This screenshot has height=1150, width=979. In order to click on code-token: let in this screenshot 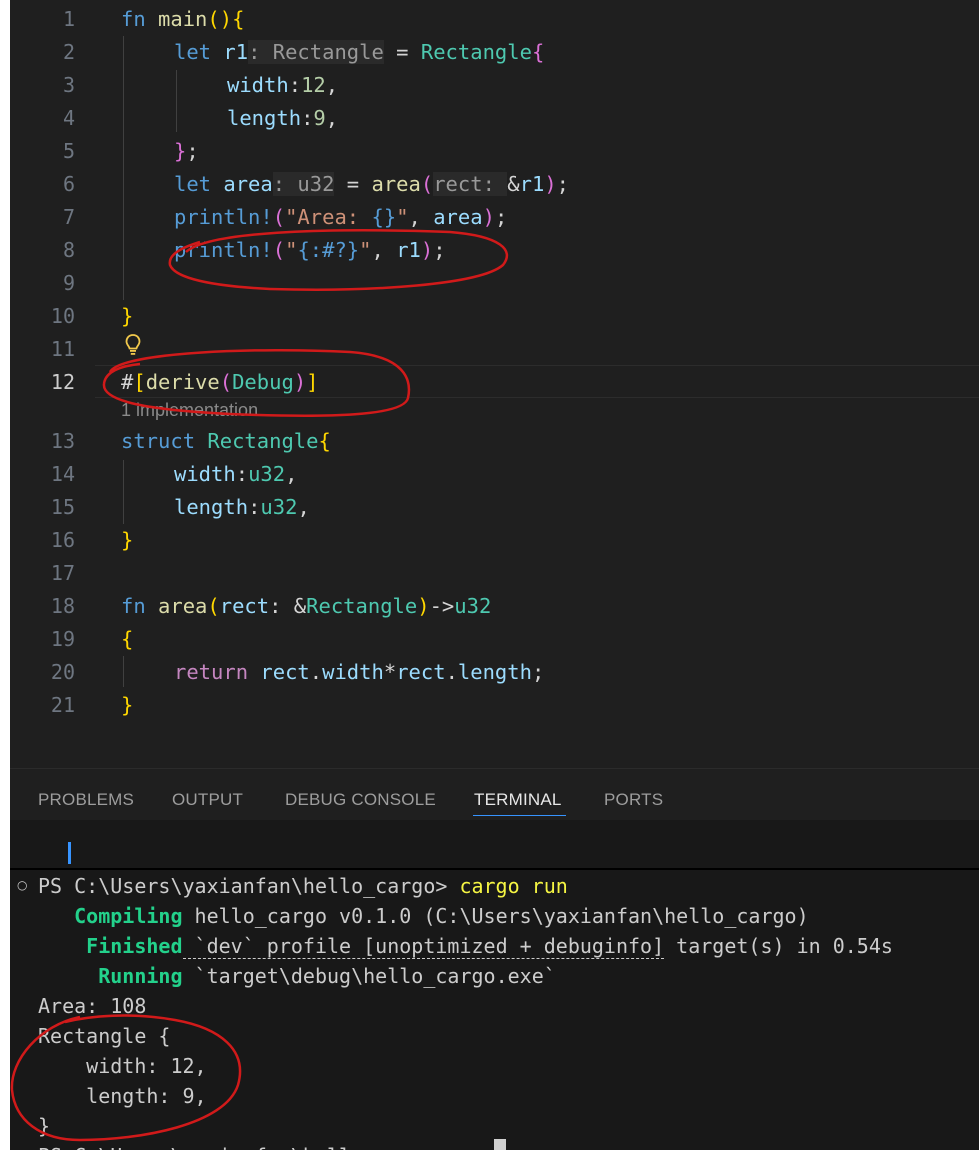, I will do `click(199, 184)`.